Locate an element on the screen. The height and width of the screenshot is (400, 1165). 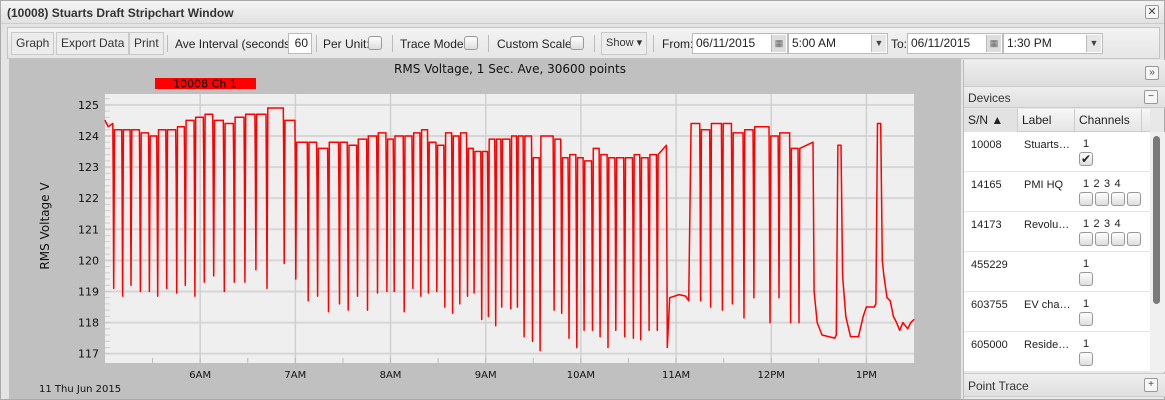
x-tick-label: 1PM is located at coordinates (866, 375).